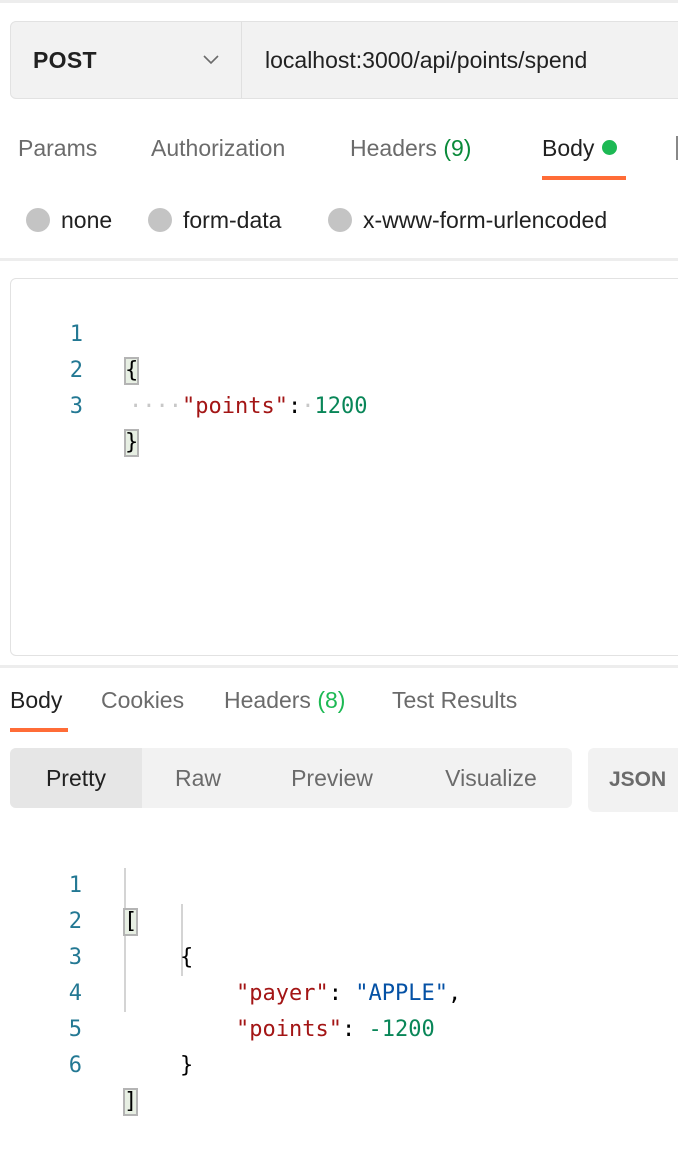  I want to click on body-modified-dot-icon, so click(610, 147).